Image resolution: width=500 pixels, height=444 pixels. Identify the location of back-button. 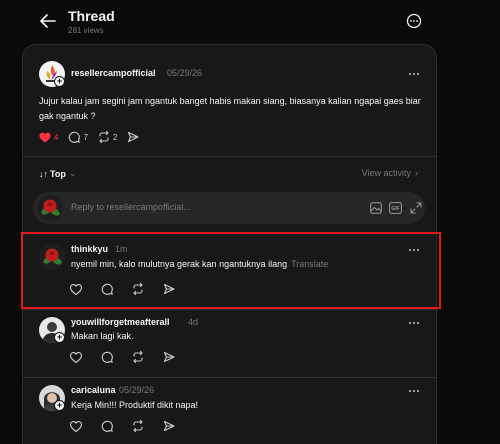
(48, 21).